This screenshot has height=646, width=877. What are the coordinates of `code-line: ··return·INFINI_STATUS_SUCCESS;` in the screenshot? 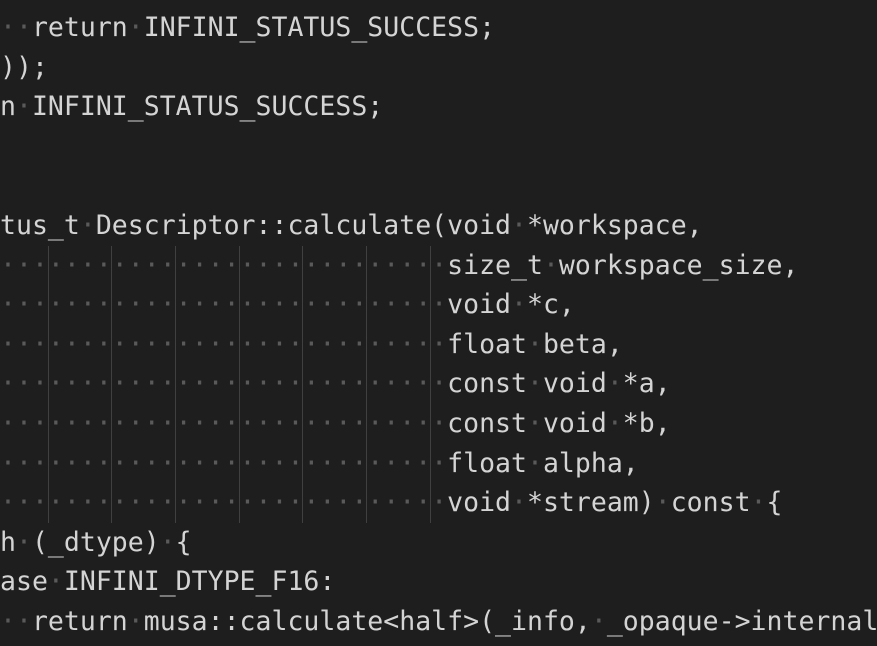 It's located at (247, 28).